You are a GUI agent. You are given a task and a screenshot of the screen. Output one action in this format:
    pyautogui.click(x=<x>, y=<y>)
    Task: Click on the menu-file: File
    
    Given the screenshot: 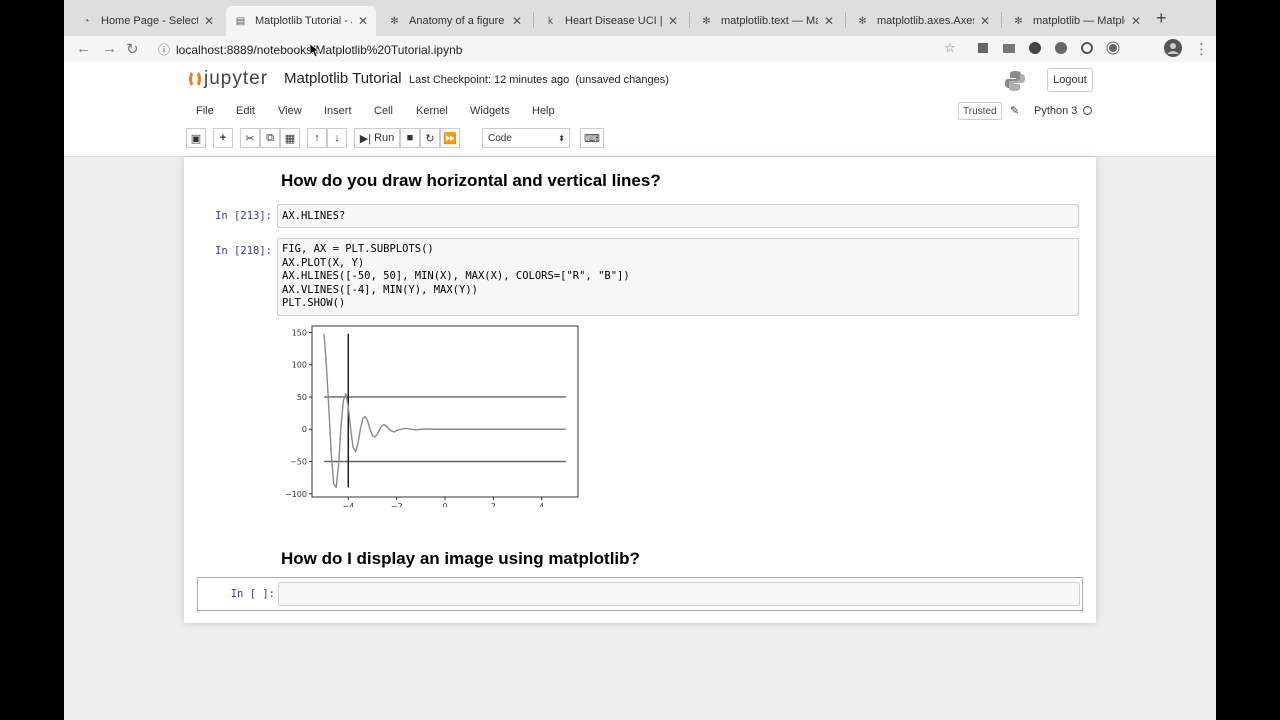 What is the action you would take?
    pyautogui.click(x=205, y=111)
    